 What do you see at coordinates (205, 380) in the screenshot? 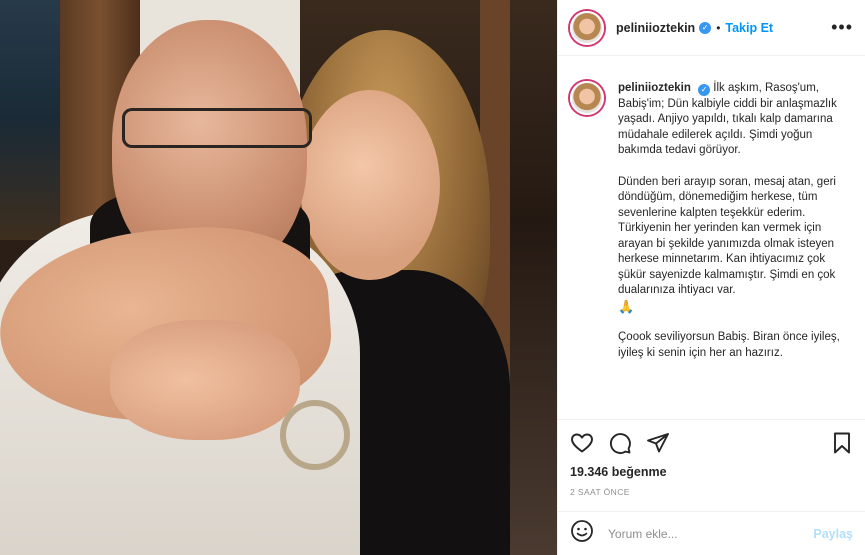
I see `photo-hand` at bounding box center [205, 380].